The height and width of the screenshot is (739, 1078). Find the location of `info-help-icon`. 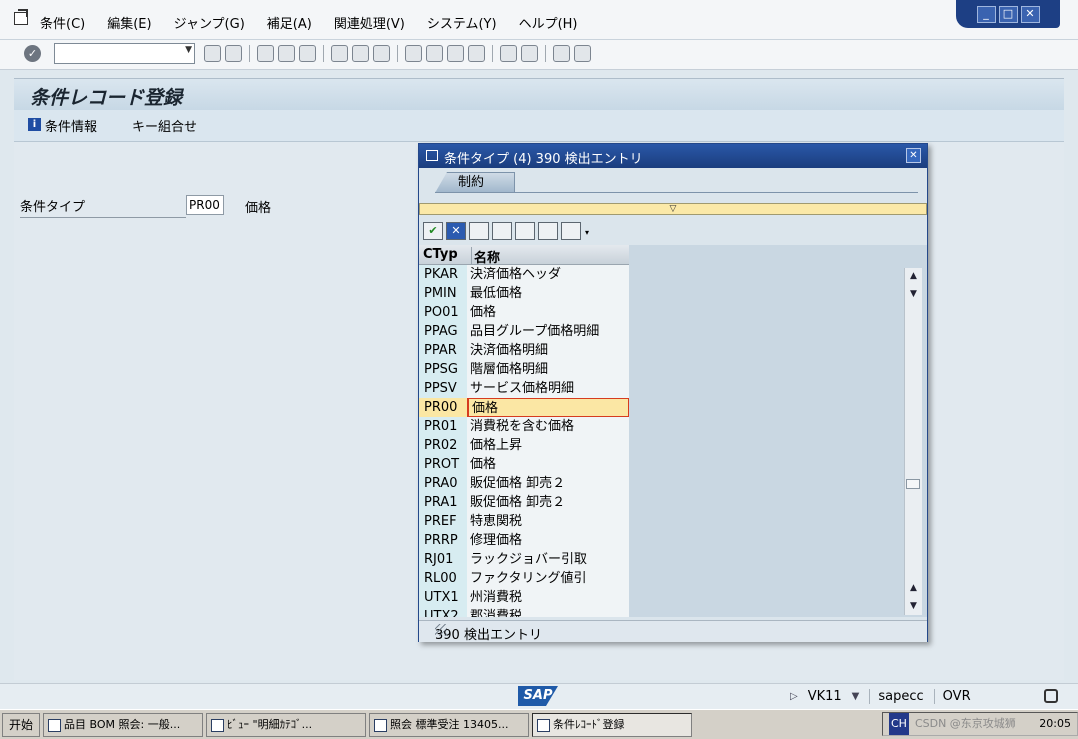

info-help-icon is located at coordinates (548, 231).